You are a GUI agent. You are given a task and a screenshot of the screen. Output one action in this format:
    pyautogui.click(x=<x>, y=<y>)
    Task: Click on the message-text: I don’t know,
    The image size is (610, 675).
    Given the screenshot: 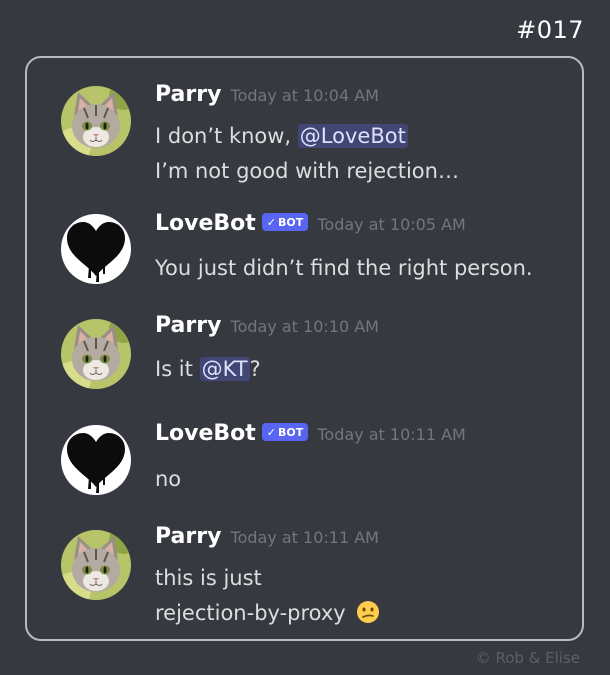 What is the action you would take?
    pyautogui.click(x=226, y=136)
    